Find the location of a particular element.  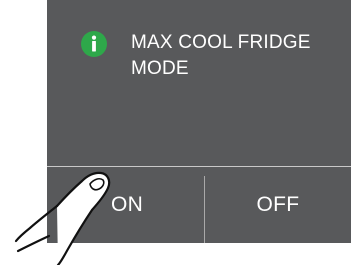

info-icon is located at coordinates (94, 44).